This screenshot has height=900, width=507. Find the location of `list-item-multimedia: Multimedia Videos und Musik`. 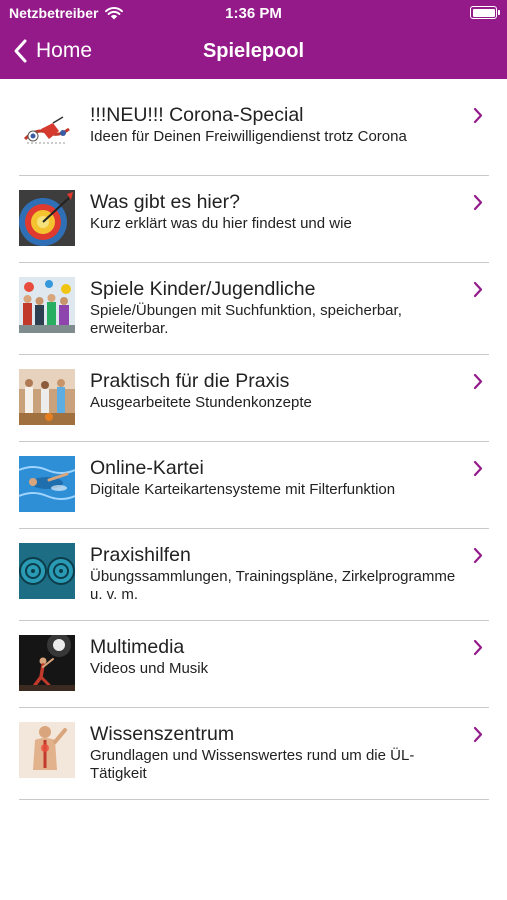

list-item-multimedia: Multimedia Videos und Musik is located at coordinates (254, 664).